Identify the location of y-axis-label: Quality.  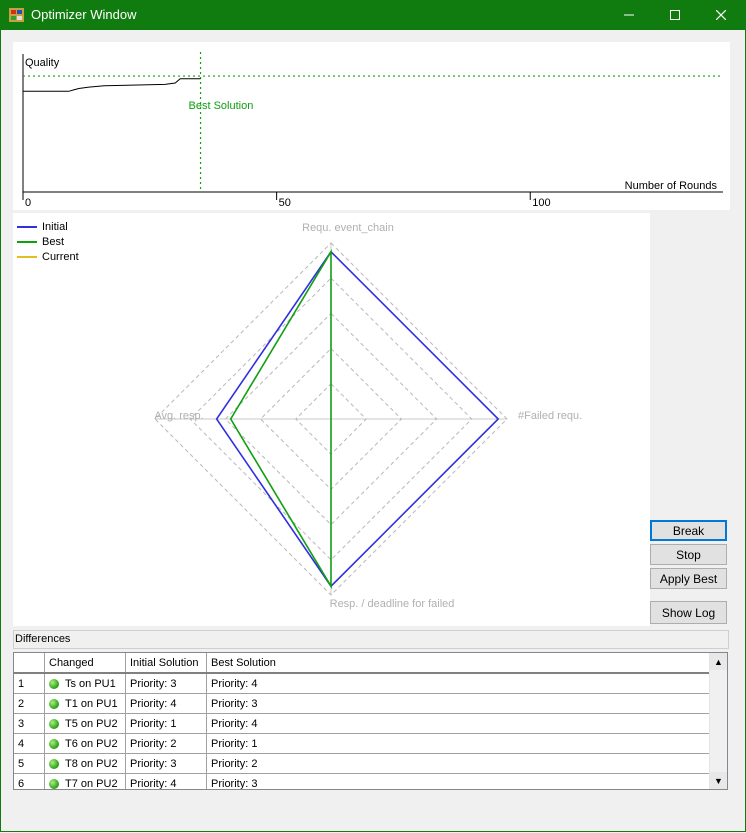
(42, 63).